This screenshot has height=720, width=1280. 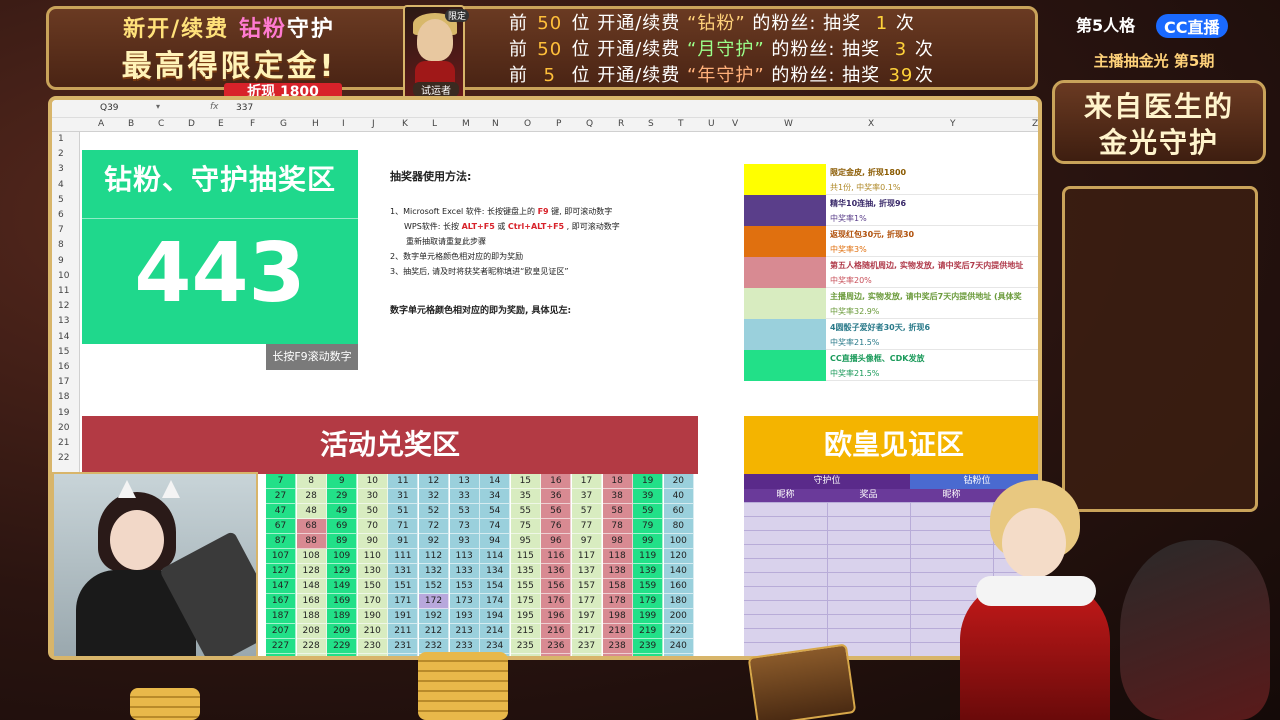 What do you see at coordinates (342, 646) in the screenshot?
I see `number-cell: 229` at bounding box center [342, 646].